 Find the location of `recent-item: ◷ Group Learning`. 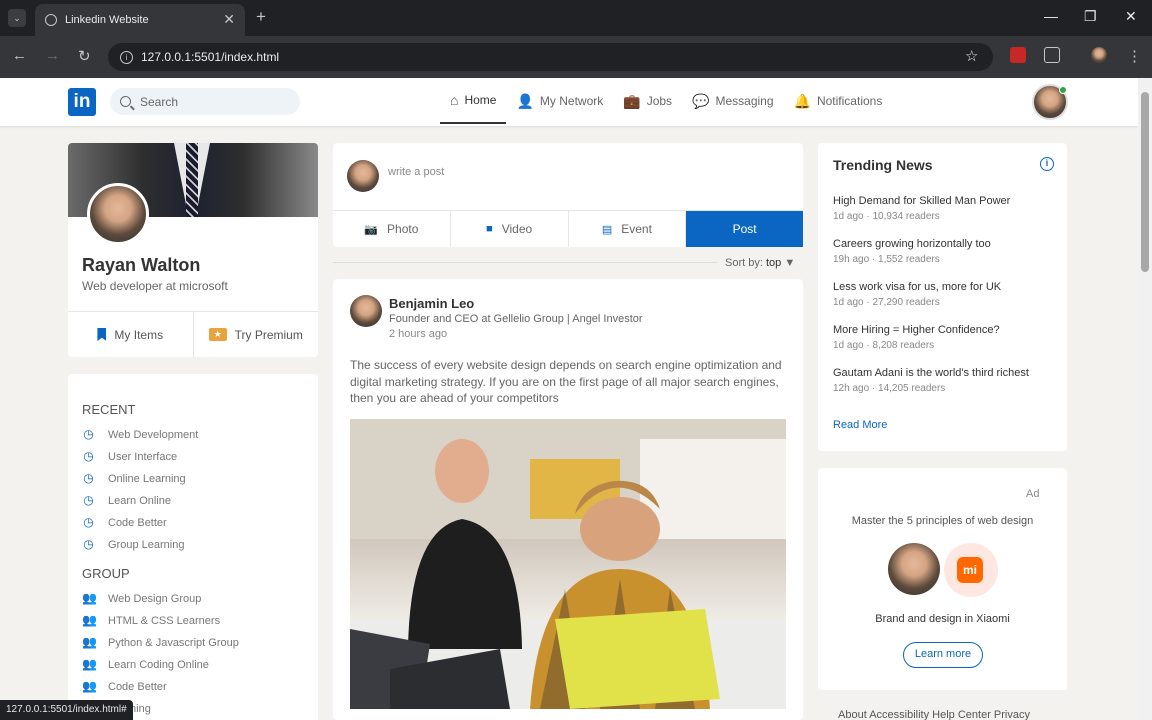

recent-item: ◷ Group Learning is located at coordinates (133, 544).